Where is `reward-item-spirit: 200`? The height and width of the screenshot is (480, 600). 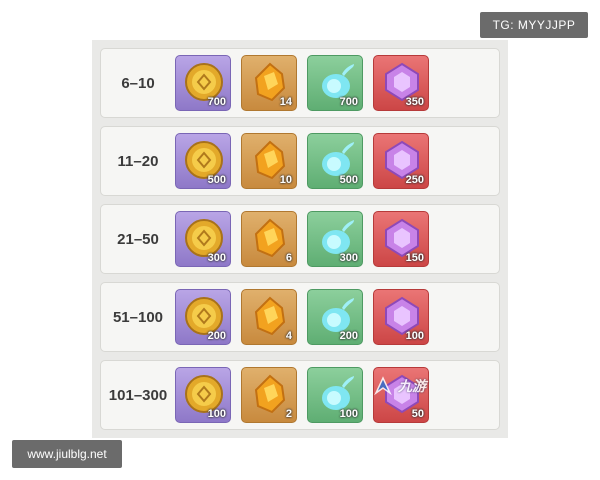 reward-item-spirit: 200 is located at coordinates (335, 317).